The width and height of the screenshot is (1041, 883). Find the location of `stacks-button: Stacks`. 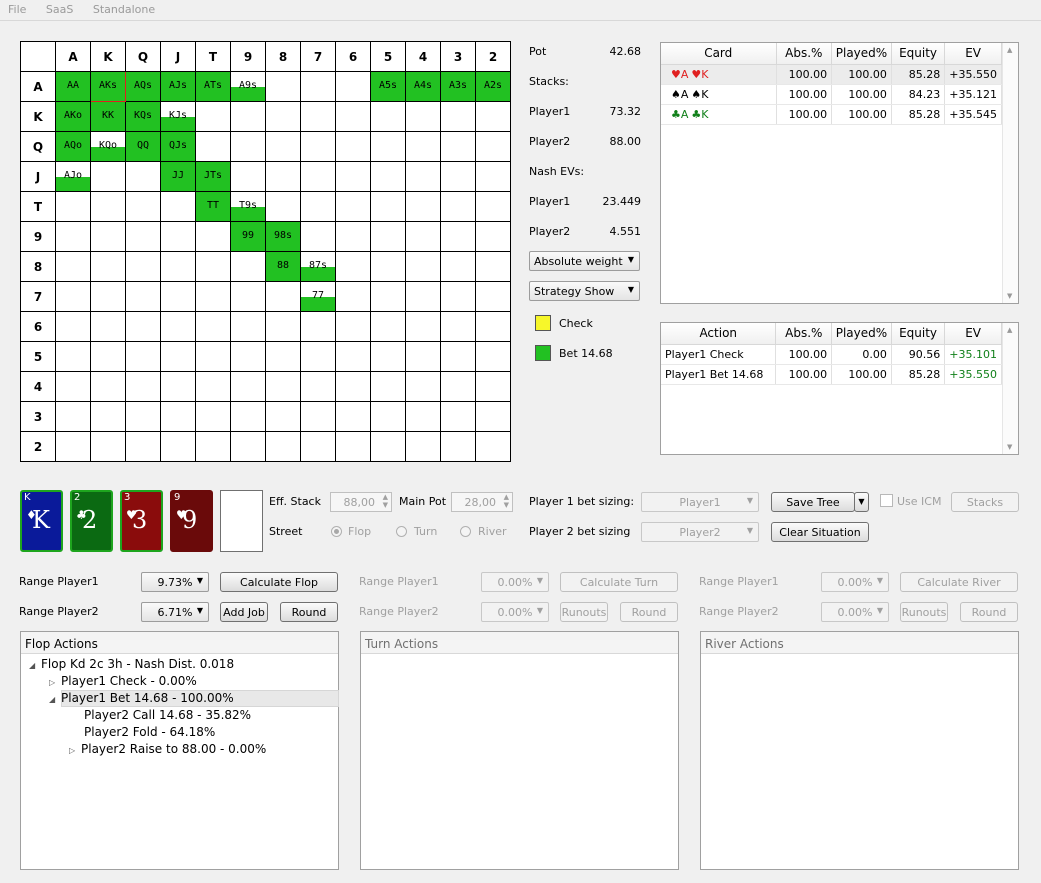

stacks-button: Stacks is located at coordinates (985, 502).